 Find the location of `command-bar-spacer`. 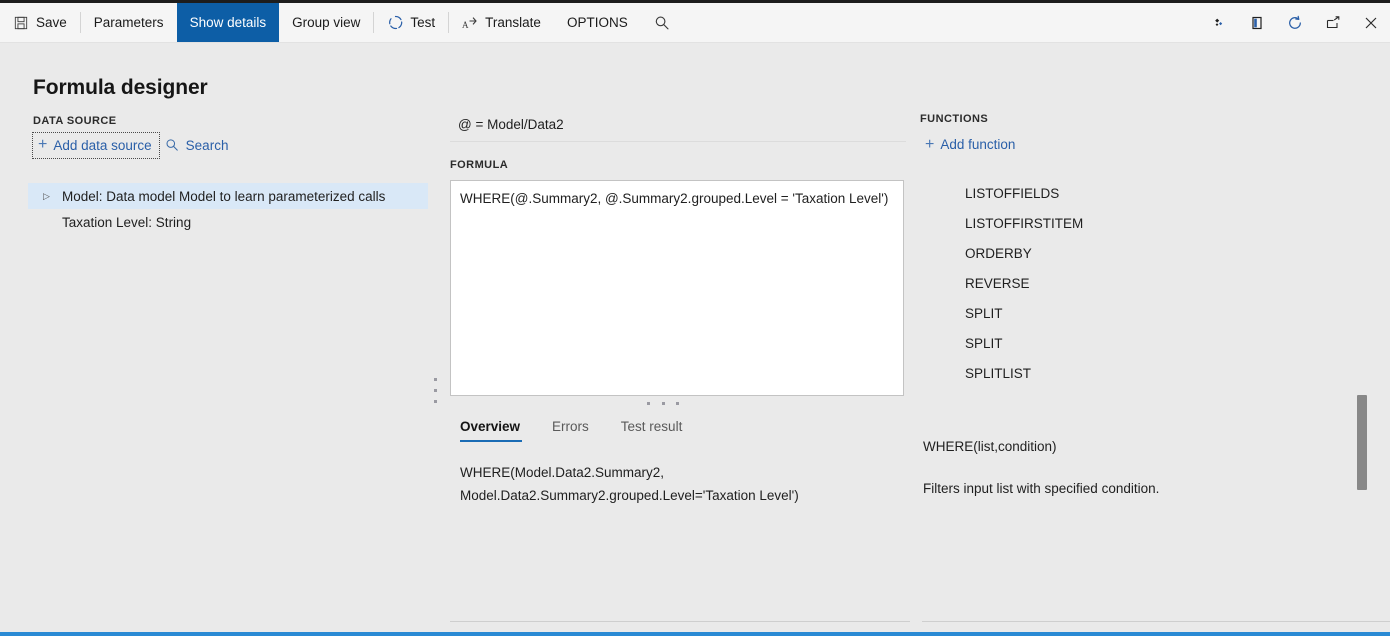

command-bar-spacer is located at coordinates (941, 22).